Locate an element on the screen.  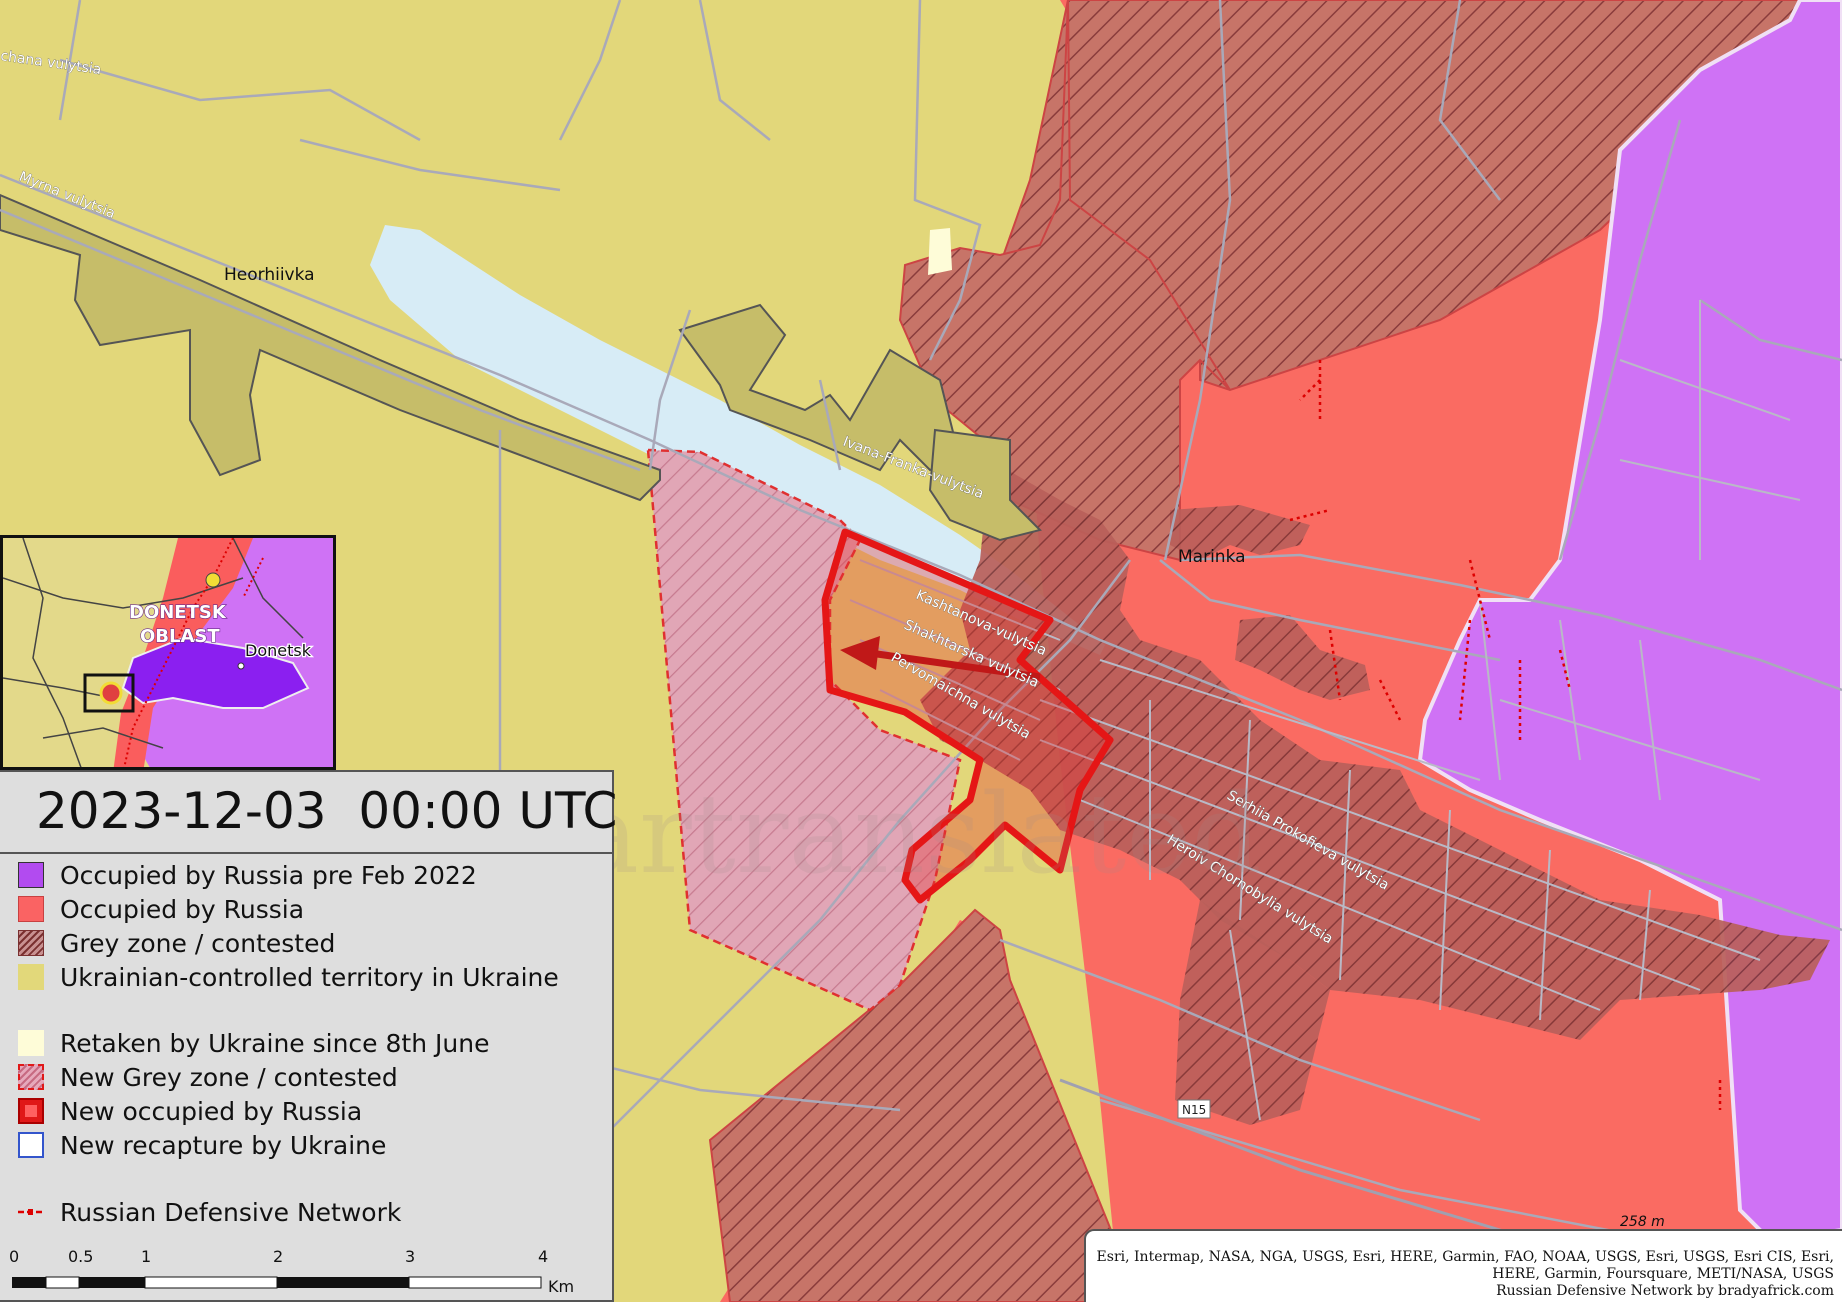
legend-label: Grey zone / contested is located at coordinates (198, 943).